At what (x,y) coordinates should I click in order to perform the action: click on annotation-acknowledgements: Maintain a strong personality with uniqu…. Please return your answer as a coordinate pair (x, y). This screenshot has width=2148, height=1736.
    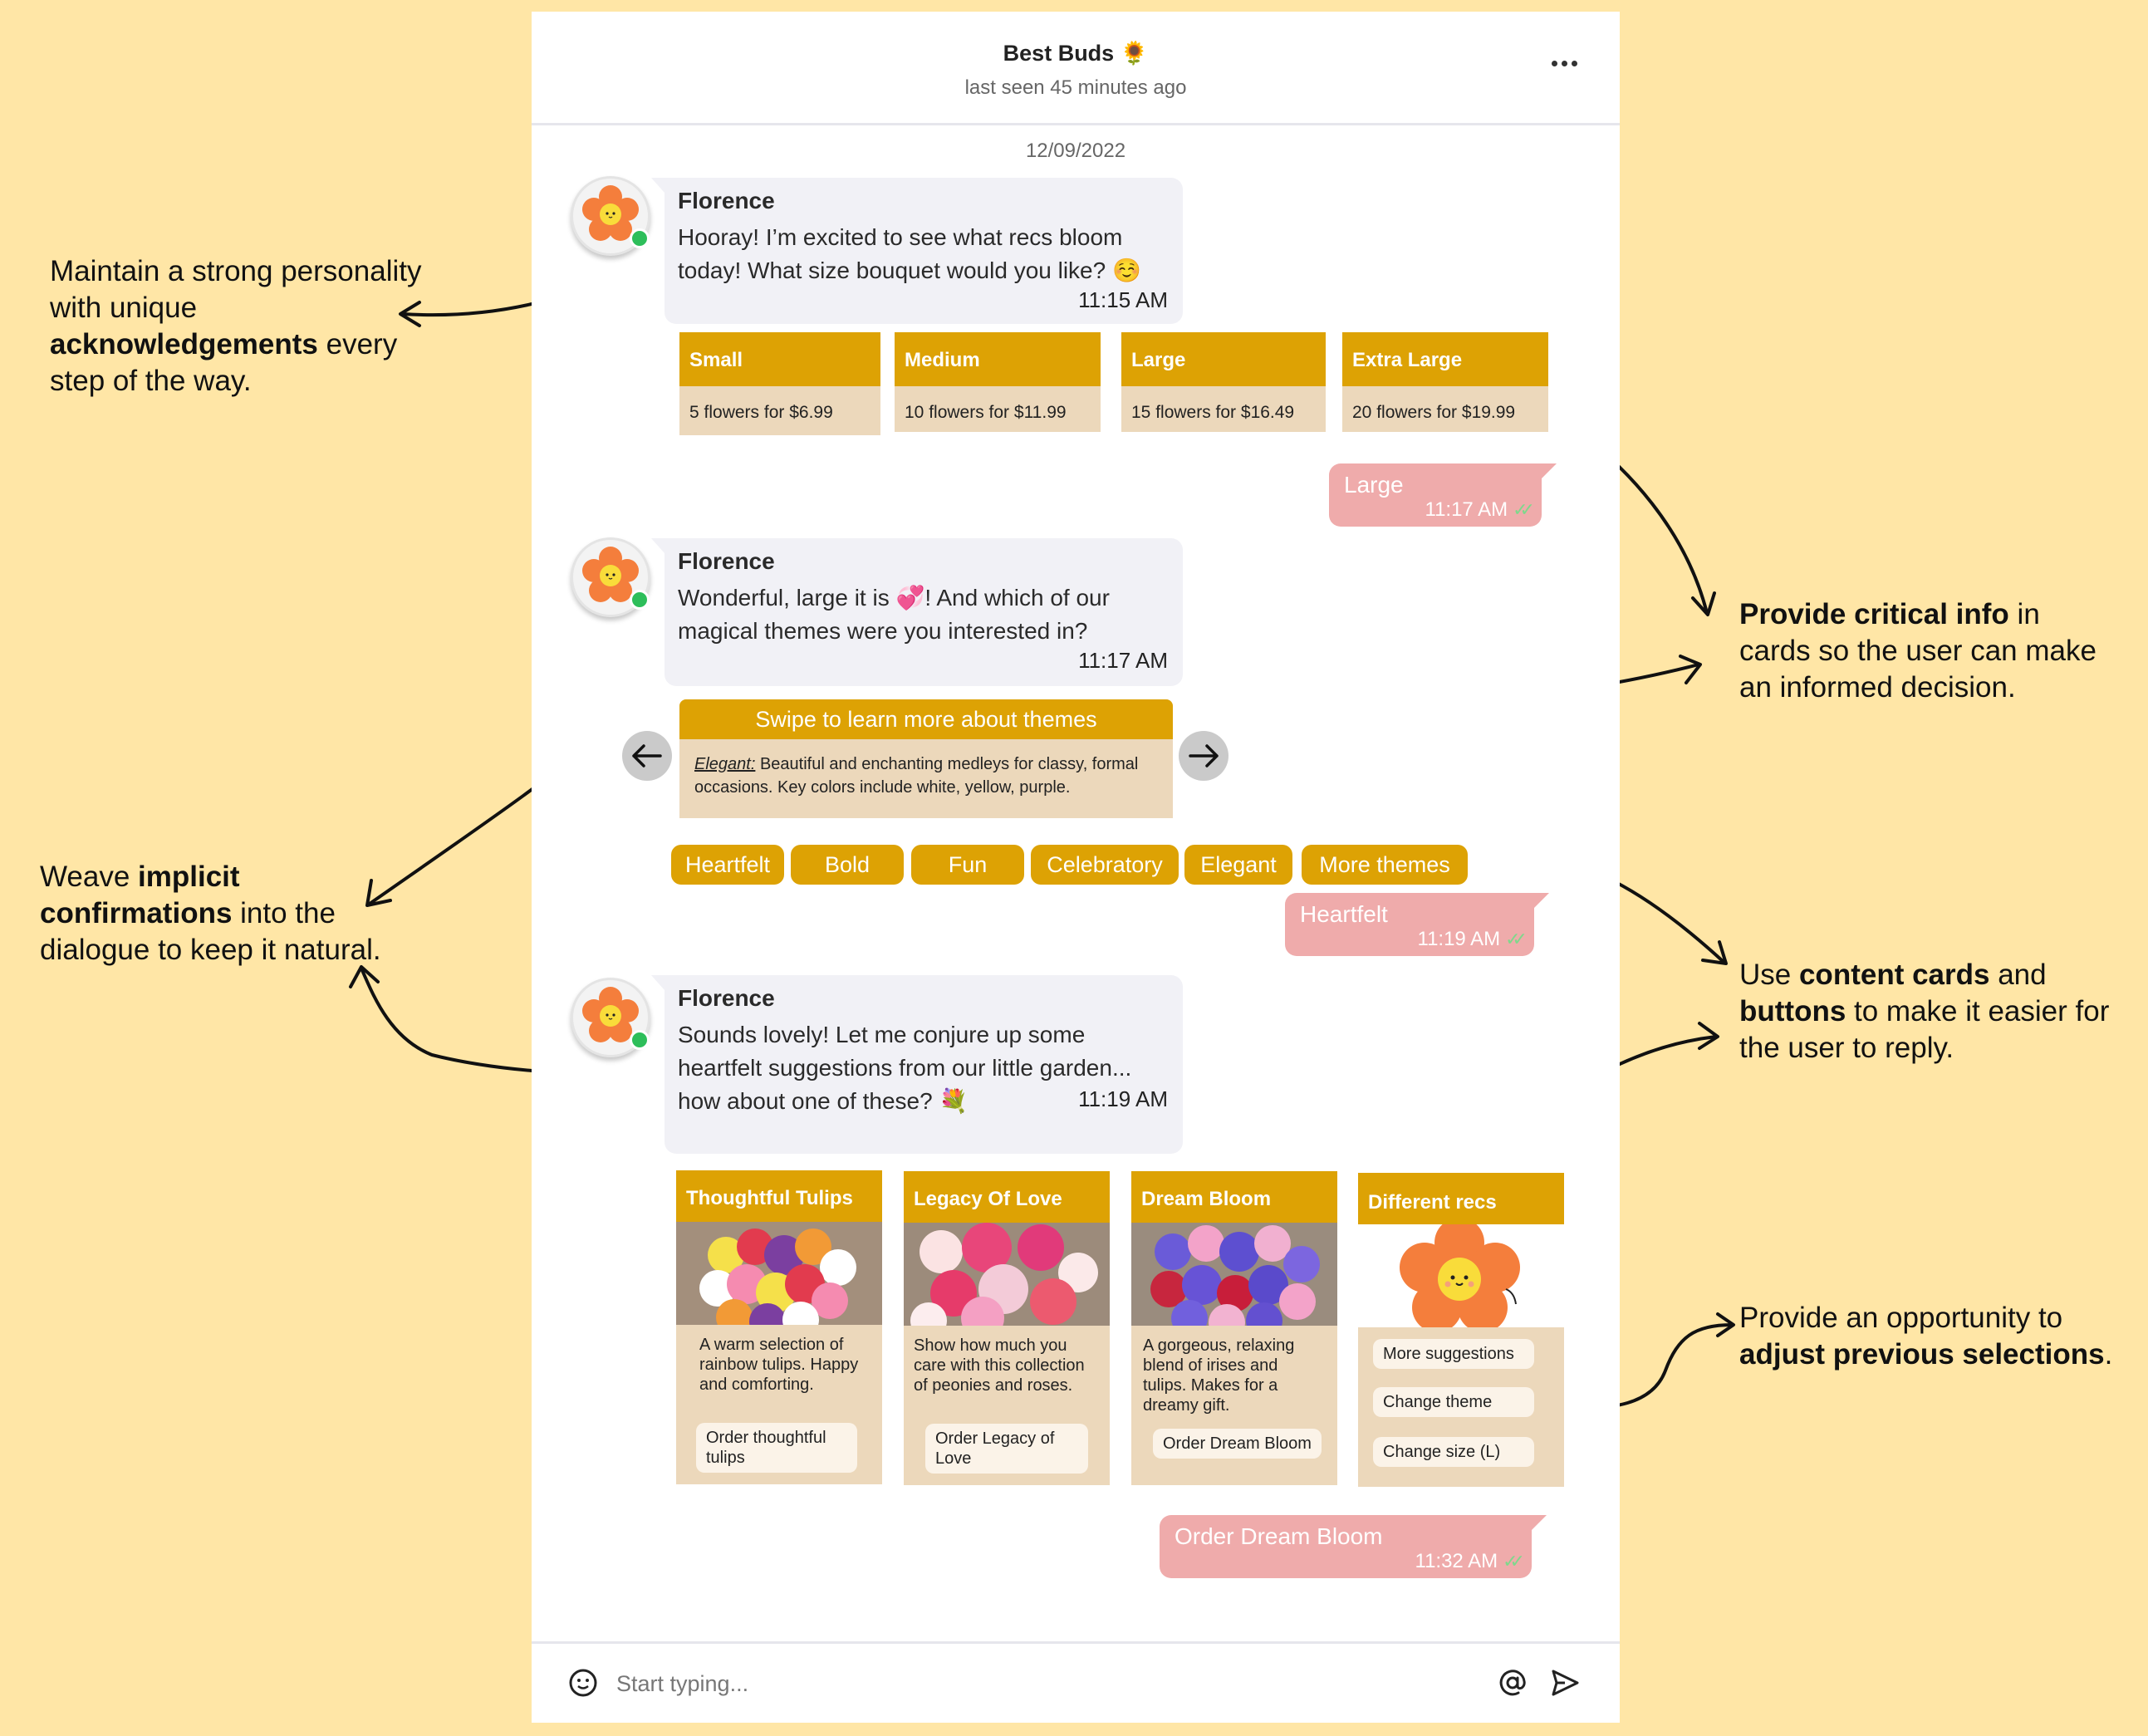
    Looking at the image, I should click on (236, 326).